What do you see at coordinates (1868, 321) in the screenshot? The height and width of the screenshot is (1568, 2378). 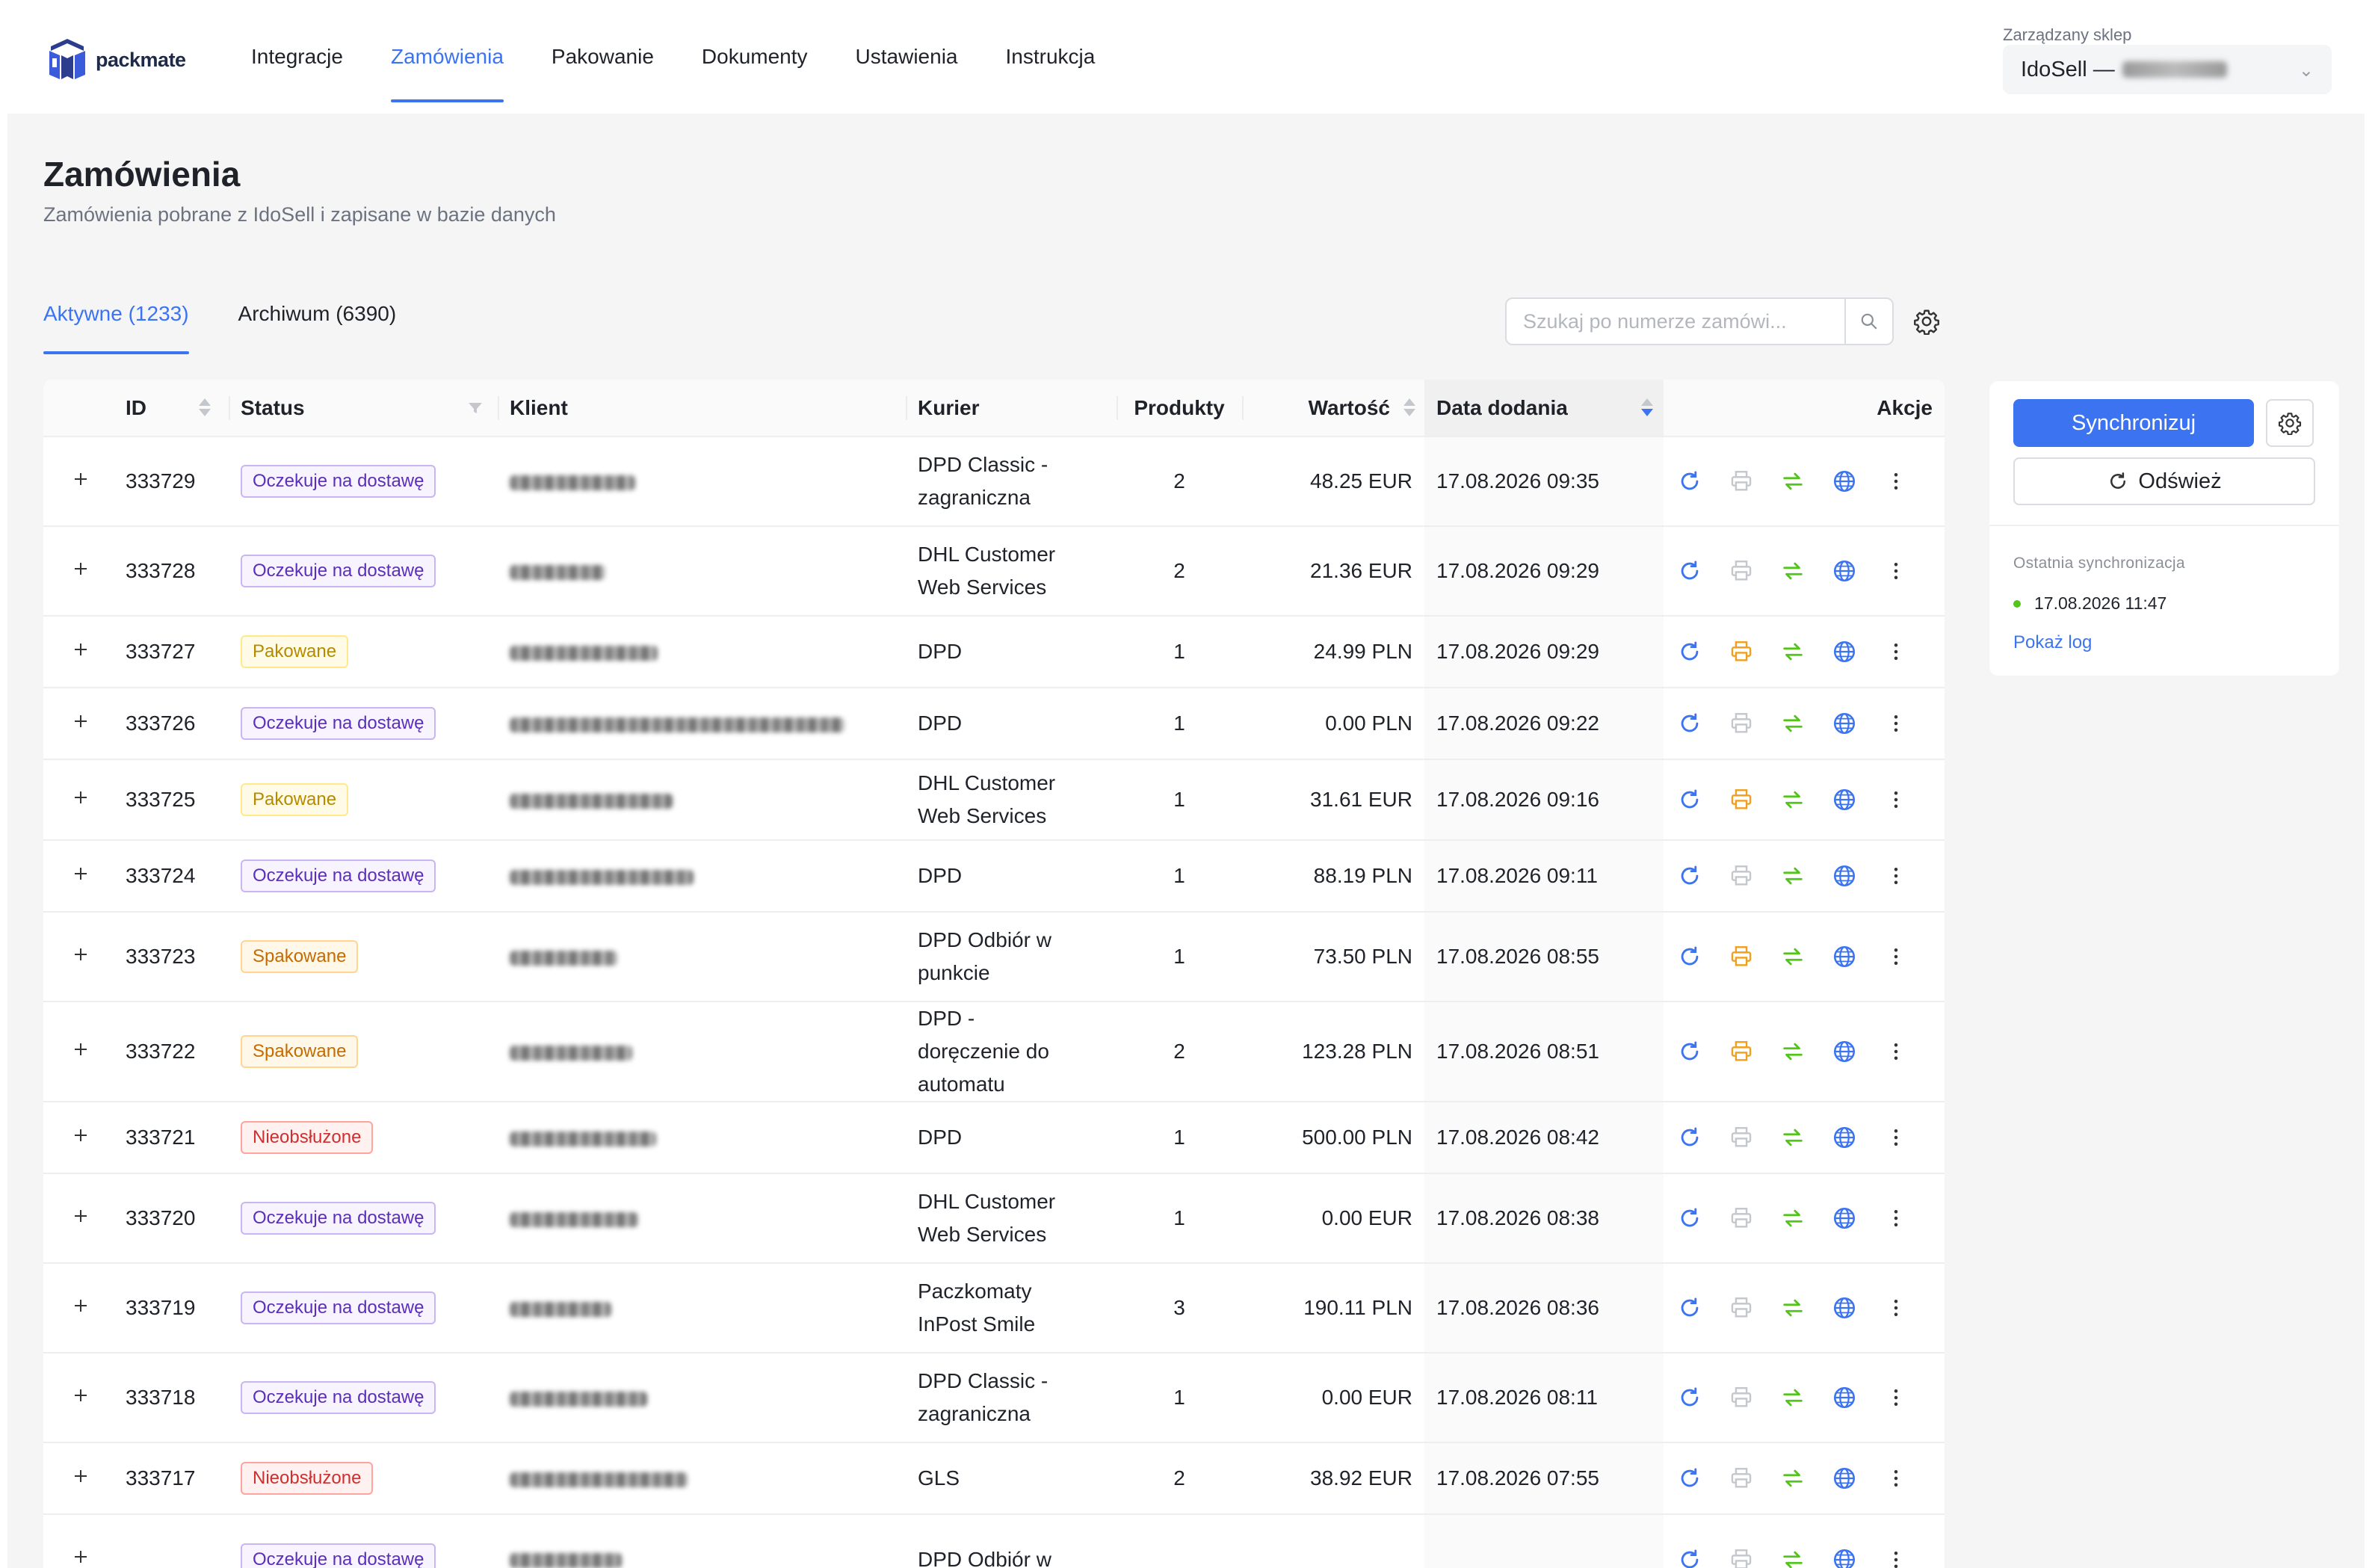 I see `search-button` at bounding box center [1868, 321].